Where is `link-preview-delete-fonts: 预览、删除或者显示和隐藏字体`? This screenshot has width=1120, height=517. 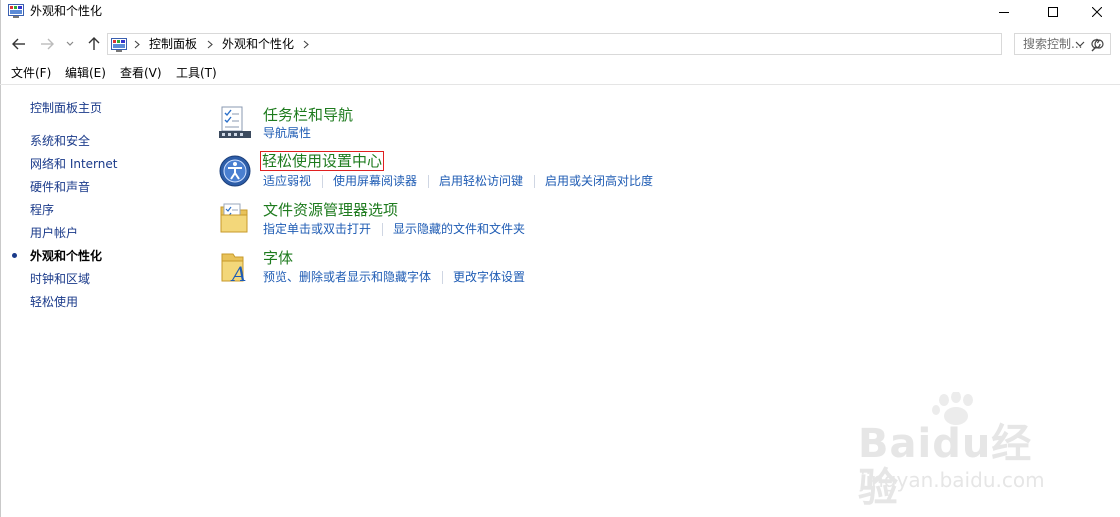 link-preview-delete-fonts: 预览、删除或者显示和隐藏字体 is located at coordinates (347, 277).